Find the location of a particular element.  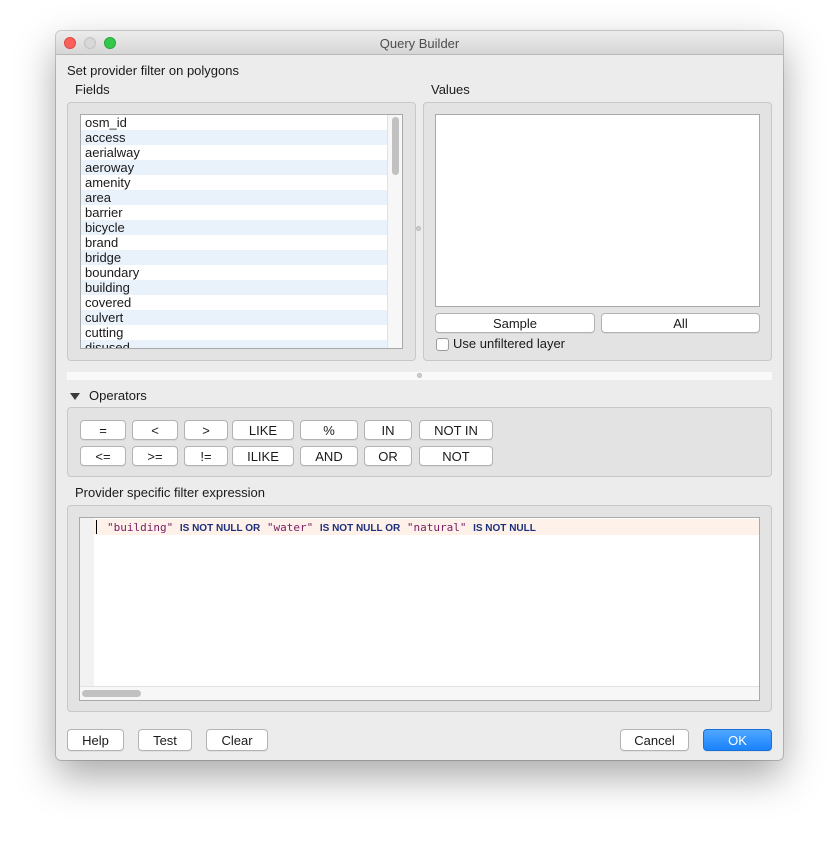

title-bar: Query Builder is located at coordinates (419, 43).